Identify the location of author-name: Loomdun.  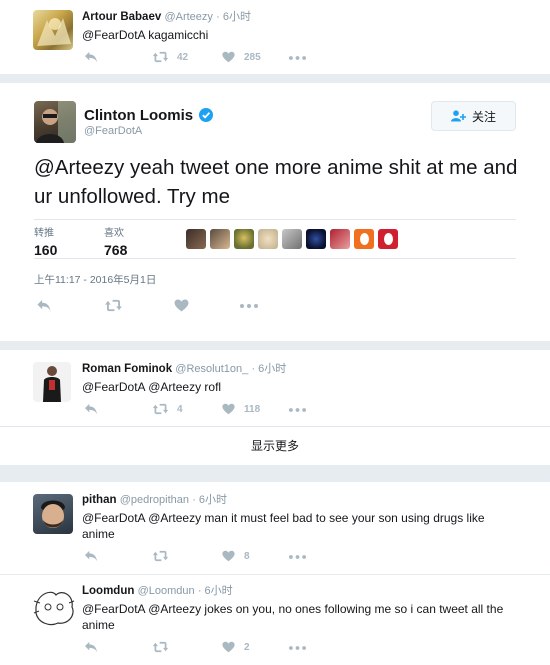
(108, 591).